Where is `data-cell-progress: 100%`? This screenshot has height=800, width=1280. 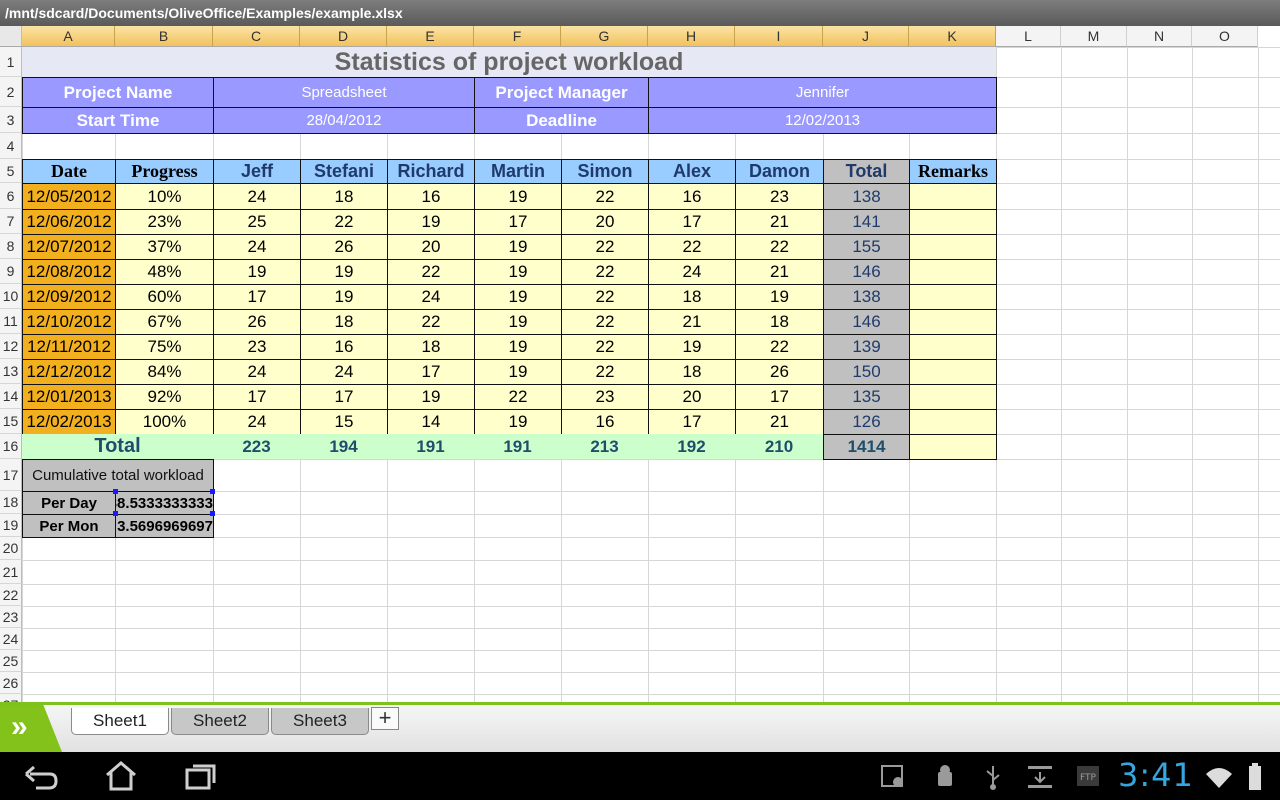 data-cell-progress: 100% is located at coordinates (164, 422).